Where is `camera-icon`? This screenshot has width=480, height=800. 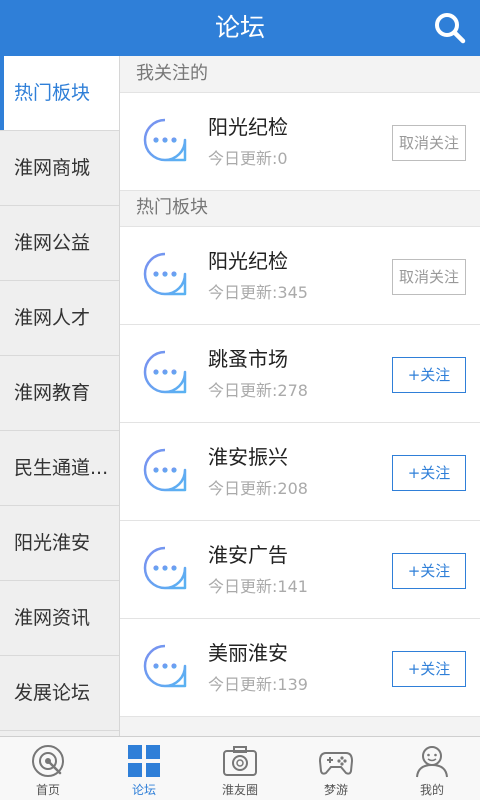
camera-icon is located at coordinates (240, 761).